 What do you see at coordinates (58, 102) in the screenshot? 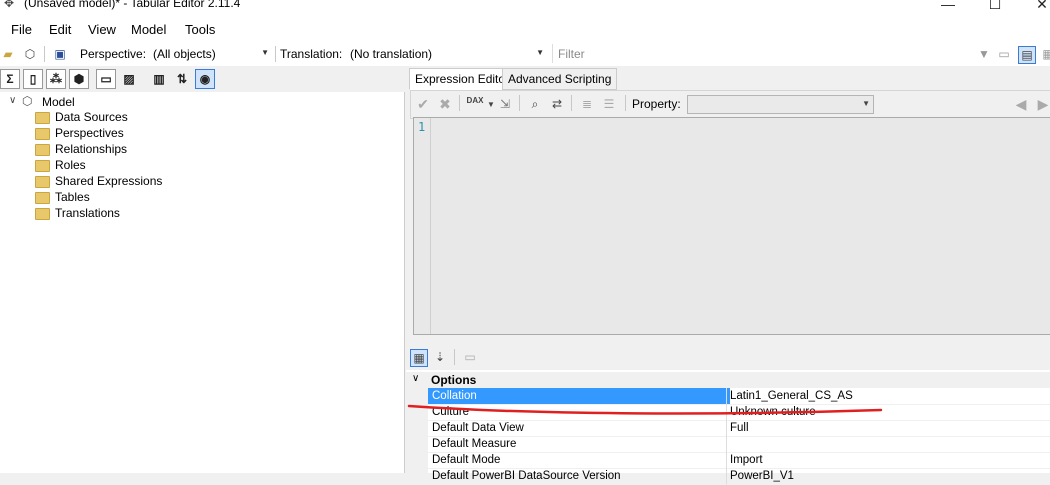
I see `tree-root-model: Model` at bounding box center [58, 102].